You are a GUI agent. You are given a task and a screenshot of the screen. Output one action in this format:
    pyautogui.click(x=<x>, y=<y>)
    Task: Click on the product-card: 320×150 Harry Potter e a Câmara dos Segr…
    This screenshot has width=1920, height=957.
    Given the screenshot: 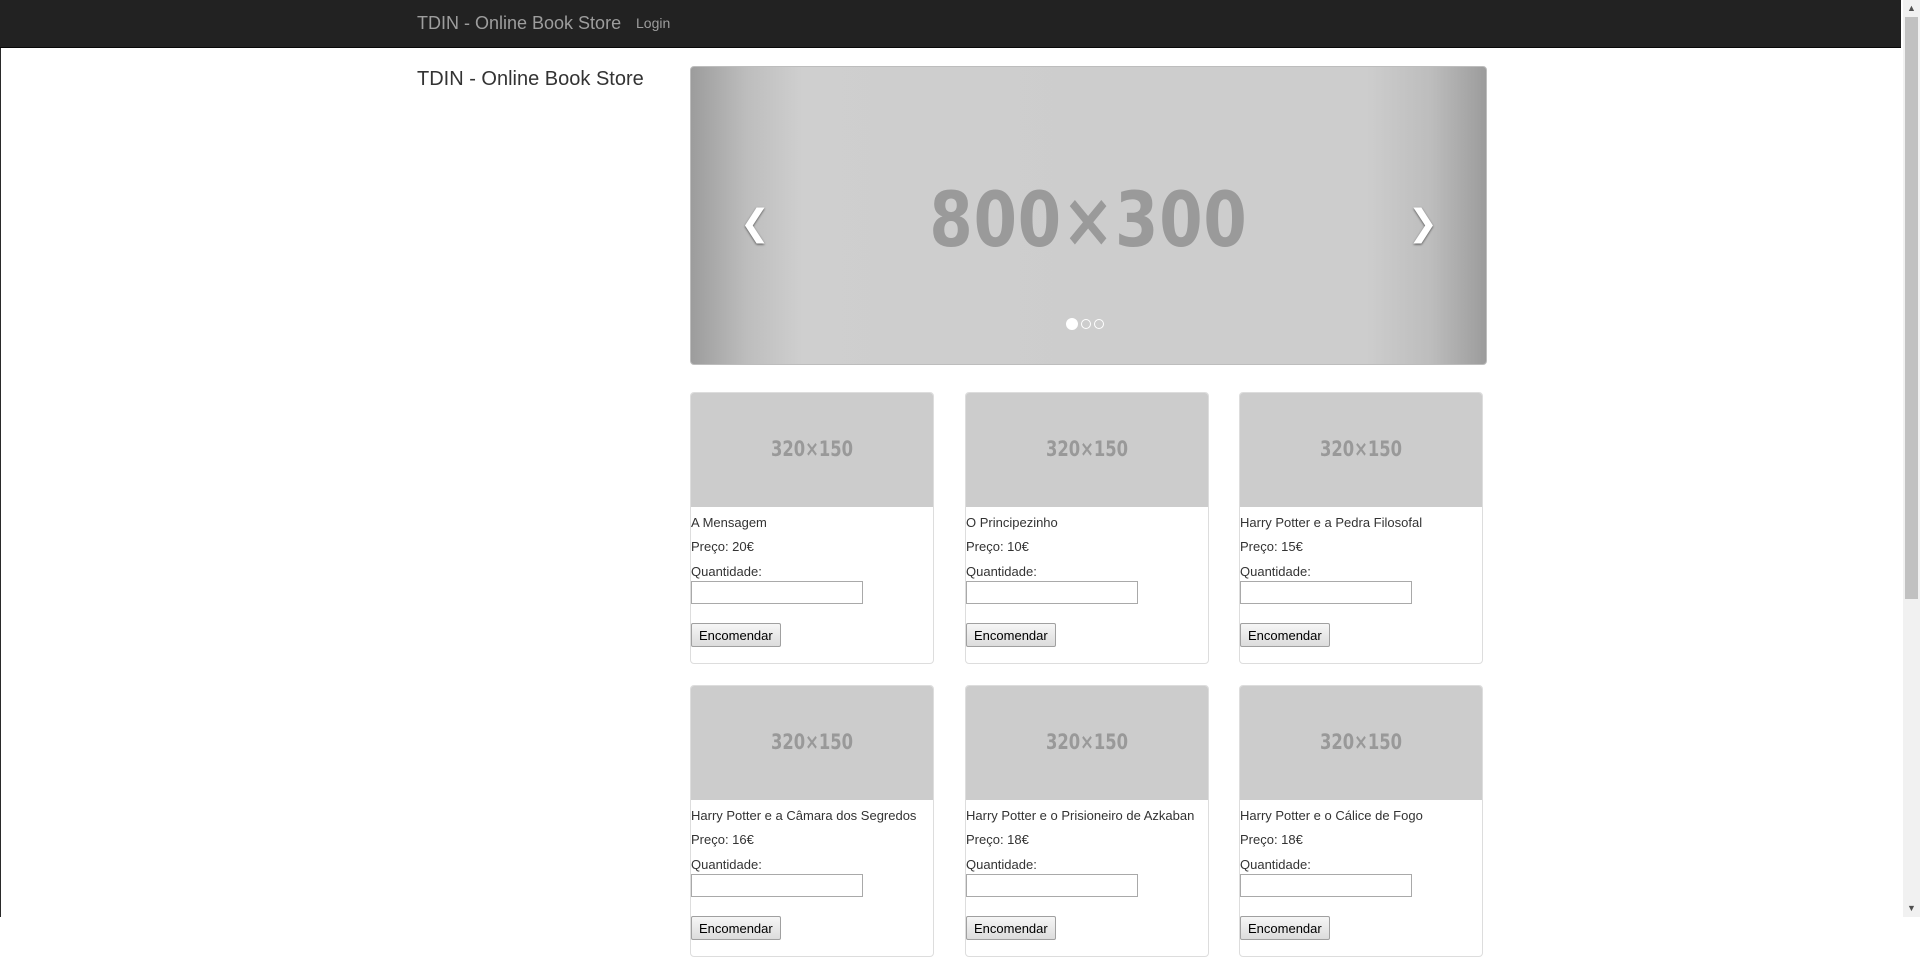 What is the action you would take?
    pyautogui.click(x=812, y=821)
    